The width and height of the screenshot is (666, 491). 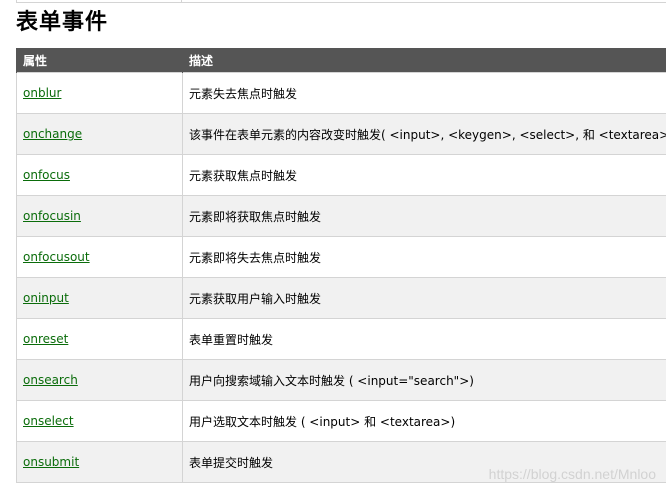 What do you see at coordinates (52, 216) in the screenshot?
I see `event-link-onfocusin: onfocusin` at bounding box center [52, 216].